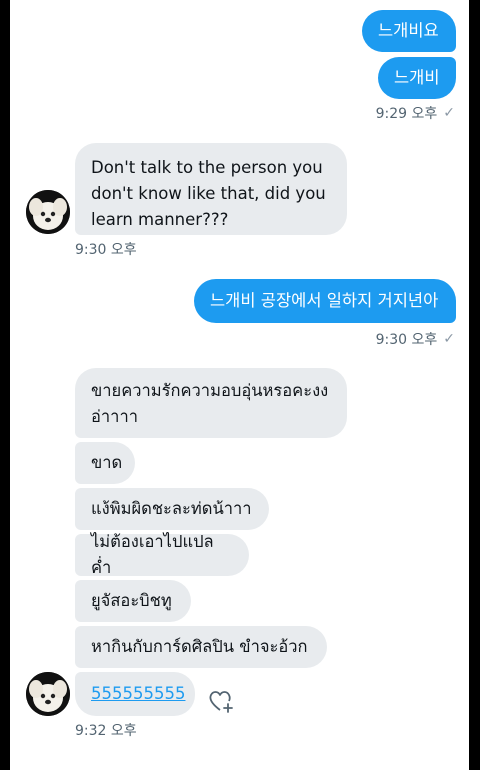 The width and height of the screenshot is (480, 770). Describe the element at coordinates (105, 463) in the screenshot. I see `message-bubble-incoming: ขาด` at that location.